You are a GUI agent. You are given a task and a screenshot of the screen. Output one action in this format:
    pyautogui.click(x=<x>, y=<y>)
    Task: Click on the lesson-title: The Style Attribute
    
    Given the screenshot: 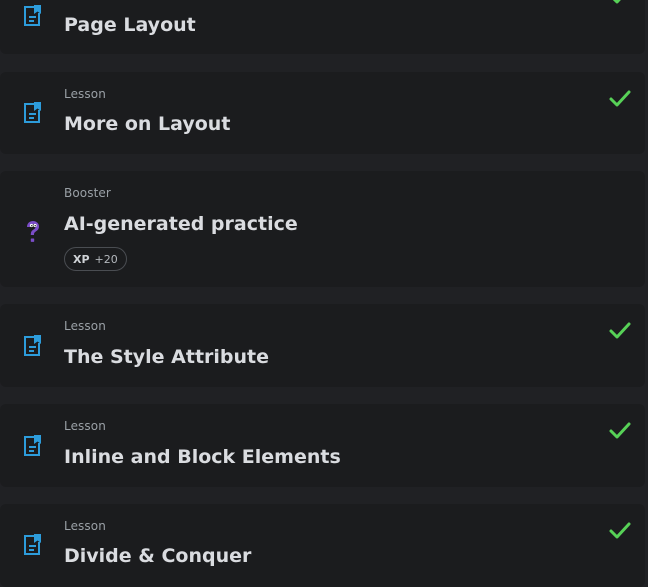 What is the action you would take?
    pyautogui.click(x=167, y=357)
    